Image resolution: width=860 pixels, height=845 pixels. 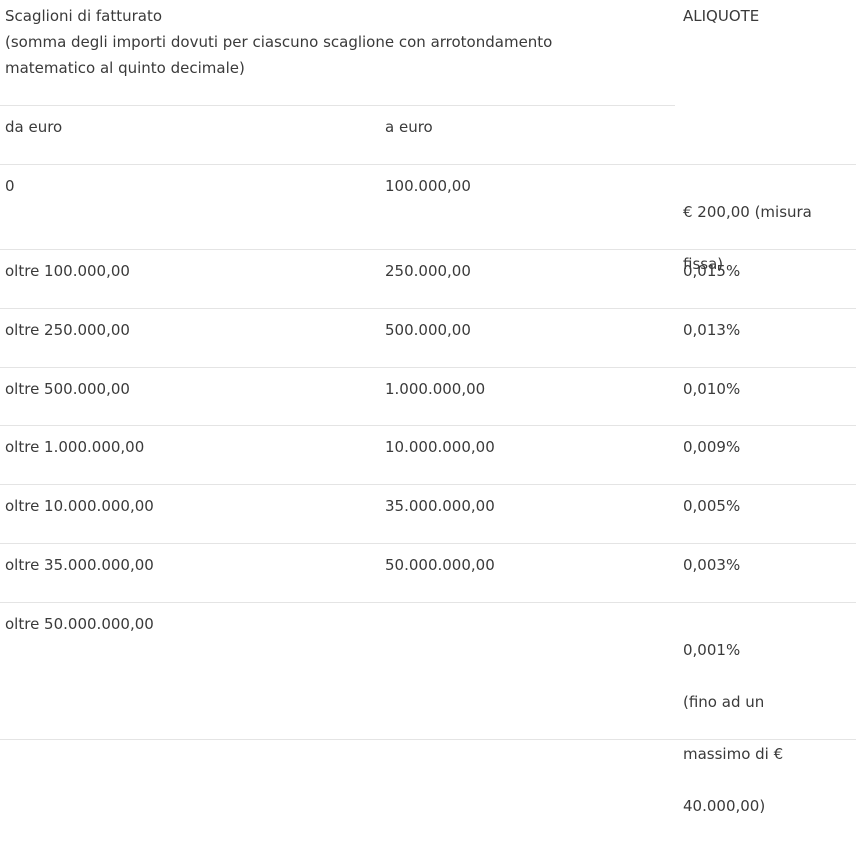 I want to click on header-title: Scaglioni di fatturato, so click(x=84, y=16).